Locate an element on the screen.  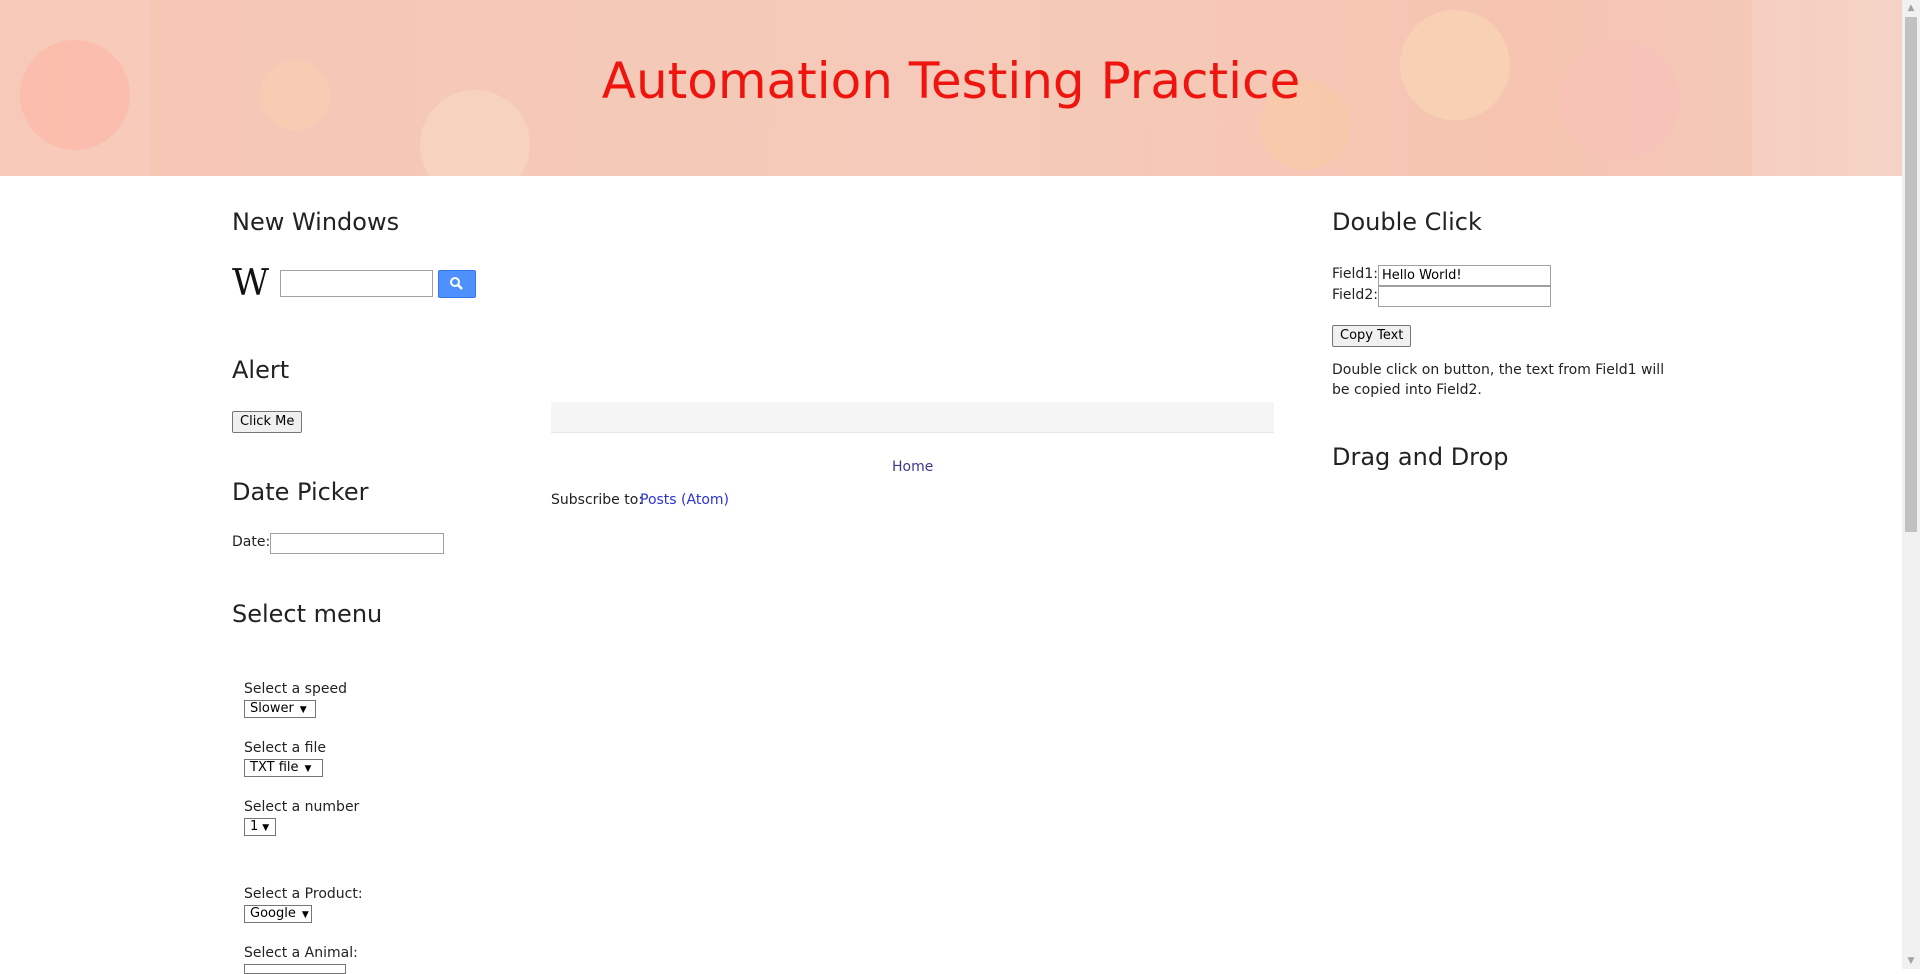
product-select-value: Google is located at coordinates (273, 913).